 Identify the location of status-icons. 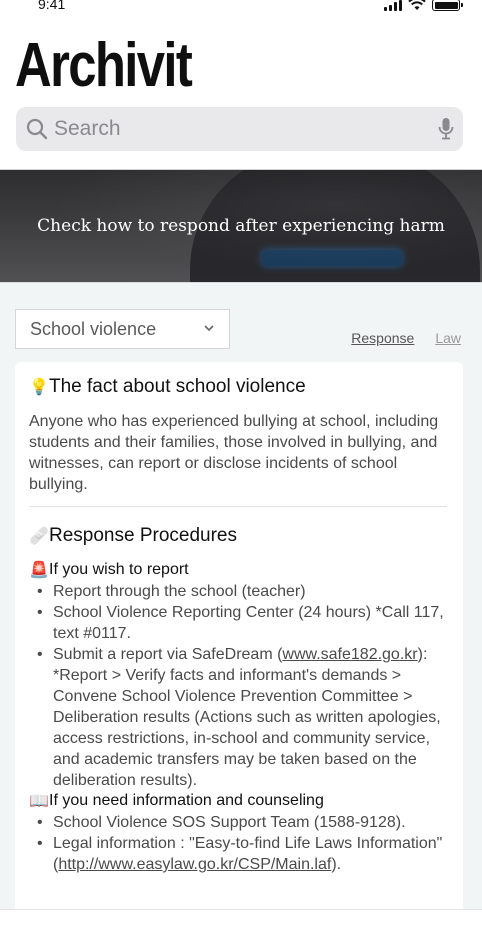
(423, 5).